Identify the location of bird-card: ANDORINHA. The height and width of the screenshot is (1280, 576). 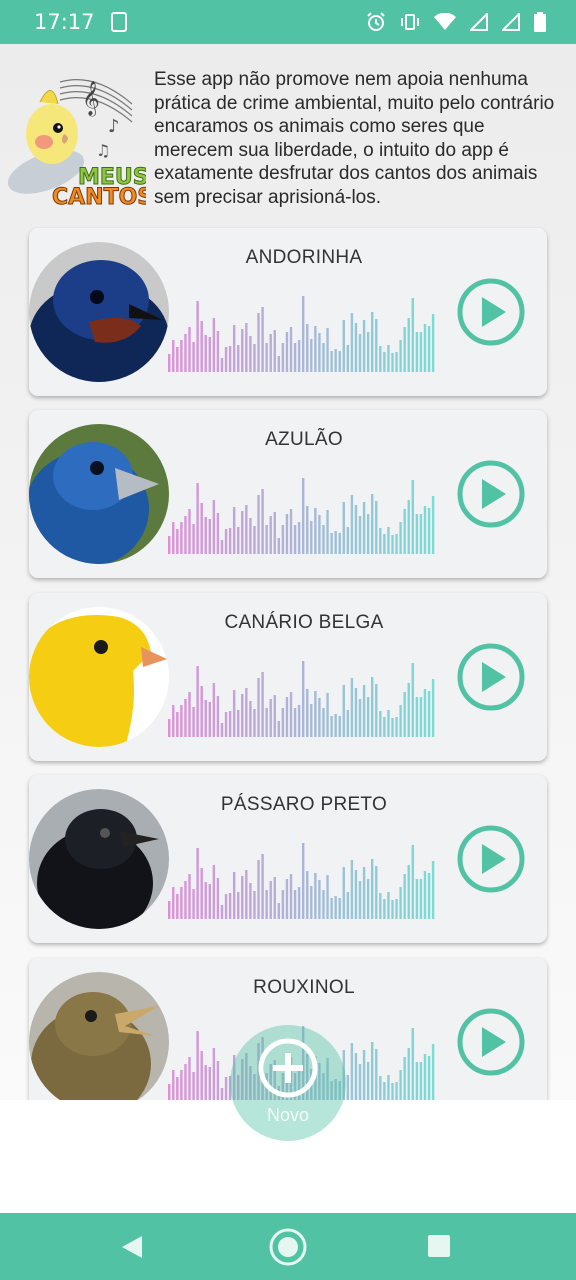
(288, 312).